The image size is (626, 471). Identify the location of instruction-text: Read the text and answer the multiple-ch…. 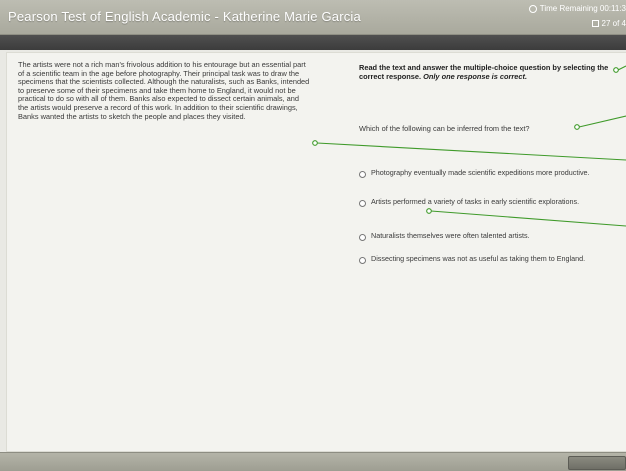
(490, 72).